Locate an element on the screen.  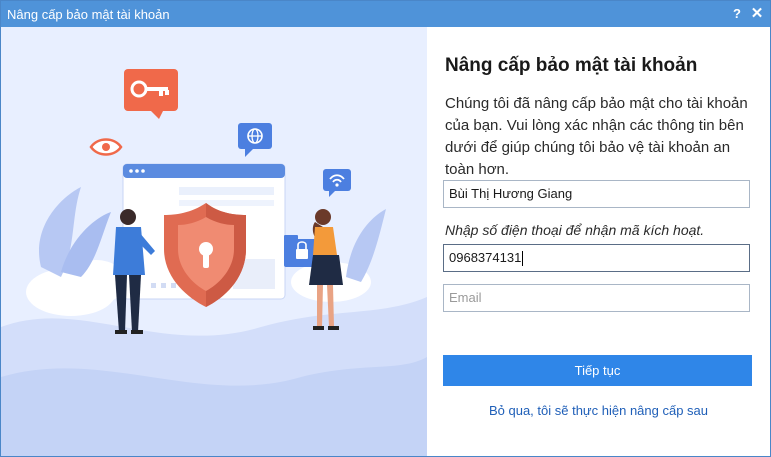
help-button: ? is located at coordinates (737, 14).